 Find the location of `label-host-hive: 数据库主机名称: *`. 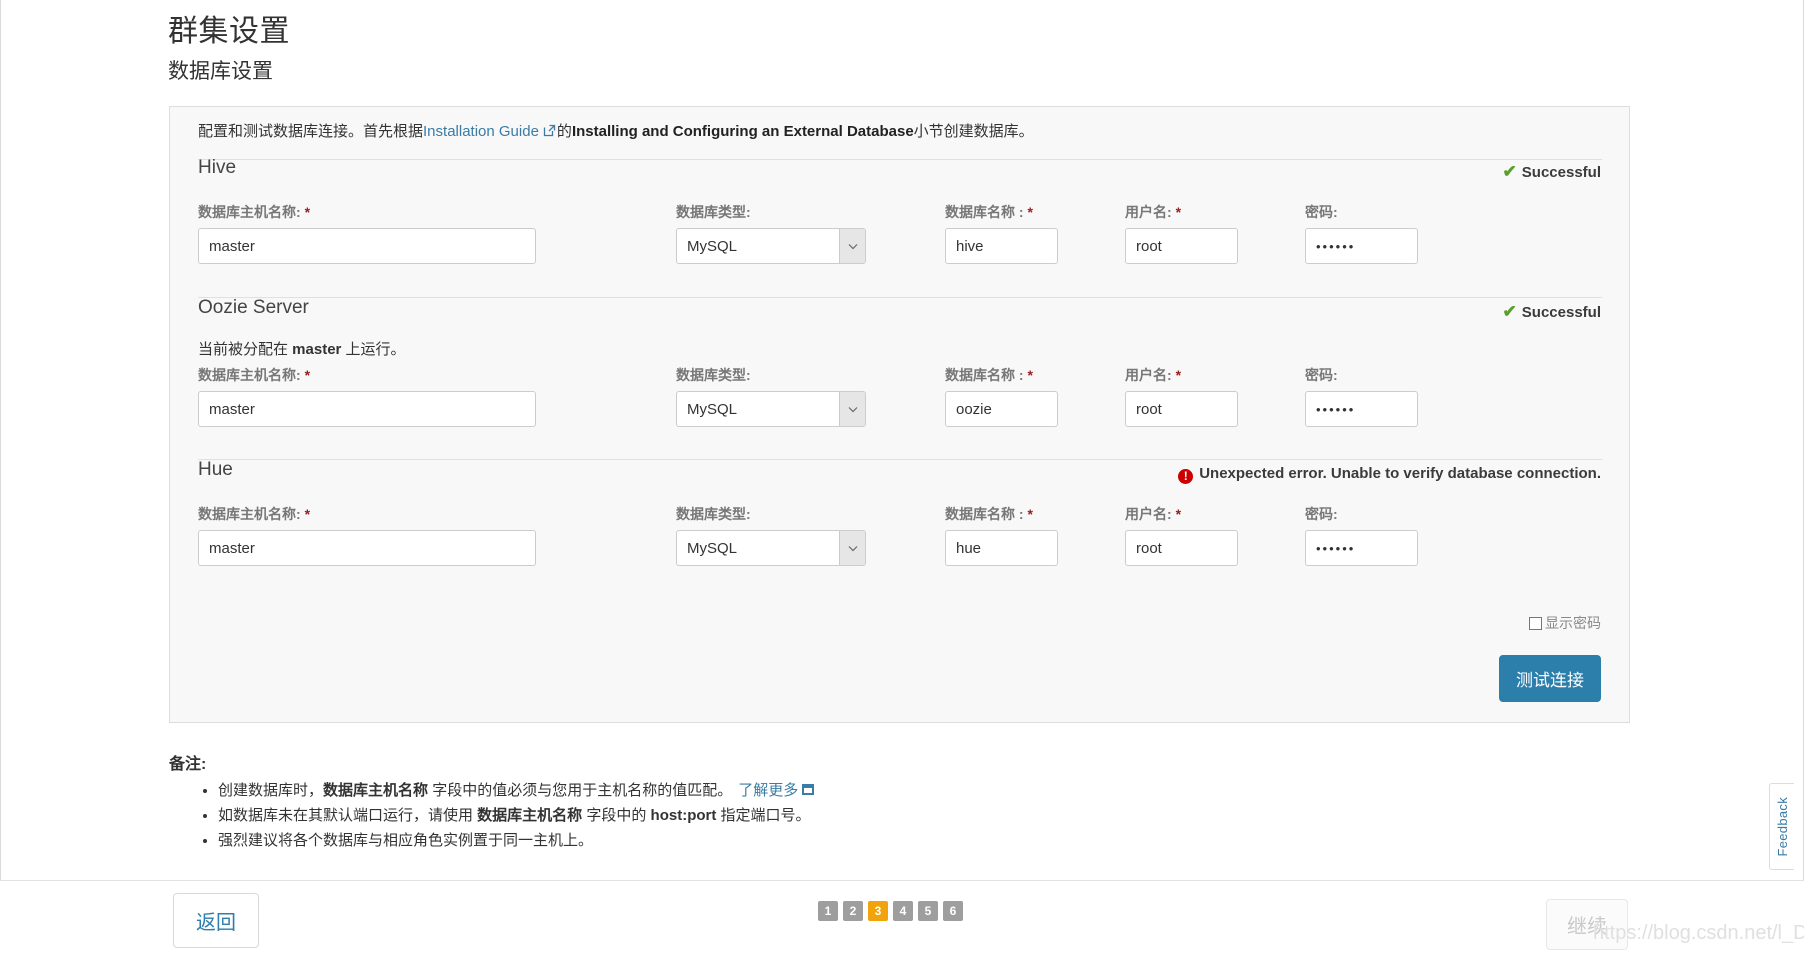

label-host-hive: 数据库主机名称: * is located at coordinates (254, 212).